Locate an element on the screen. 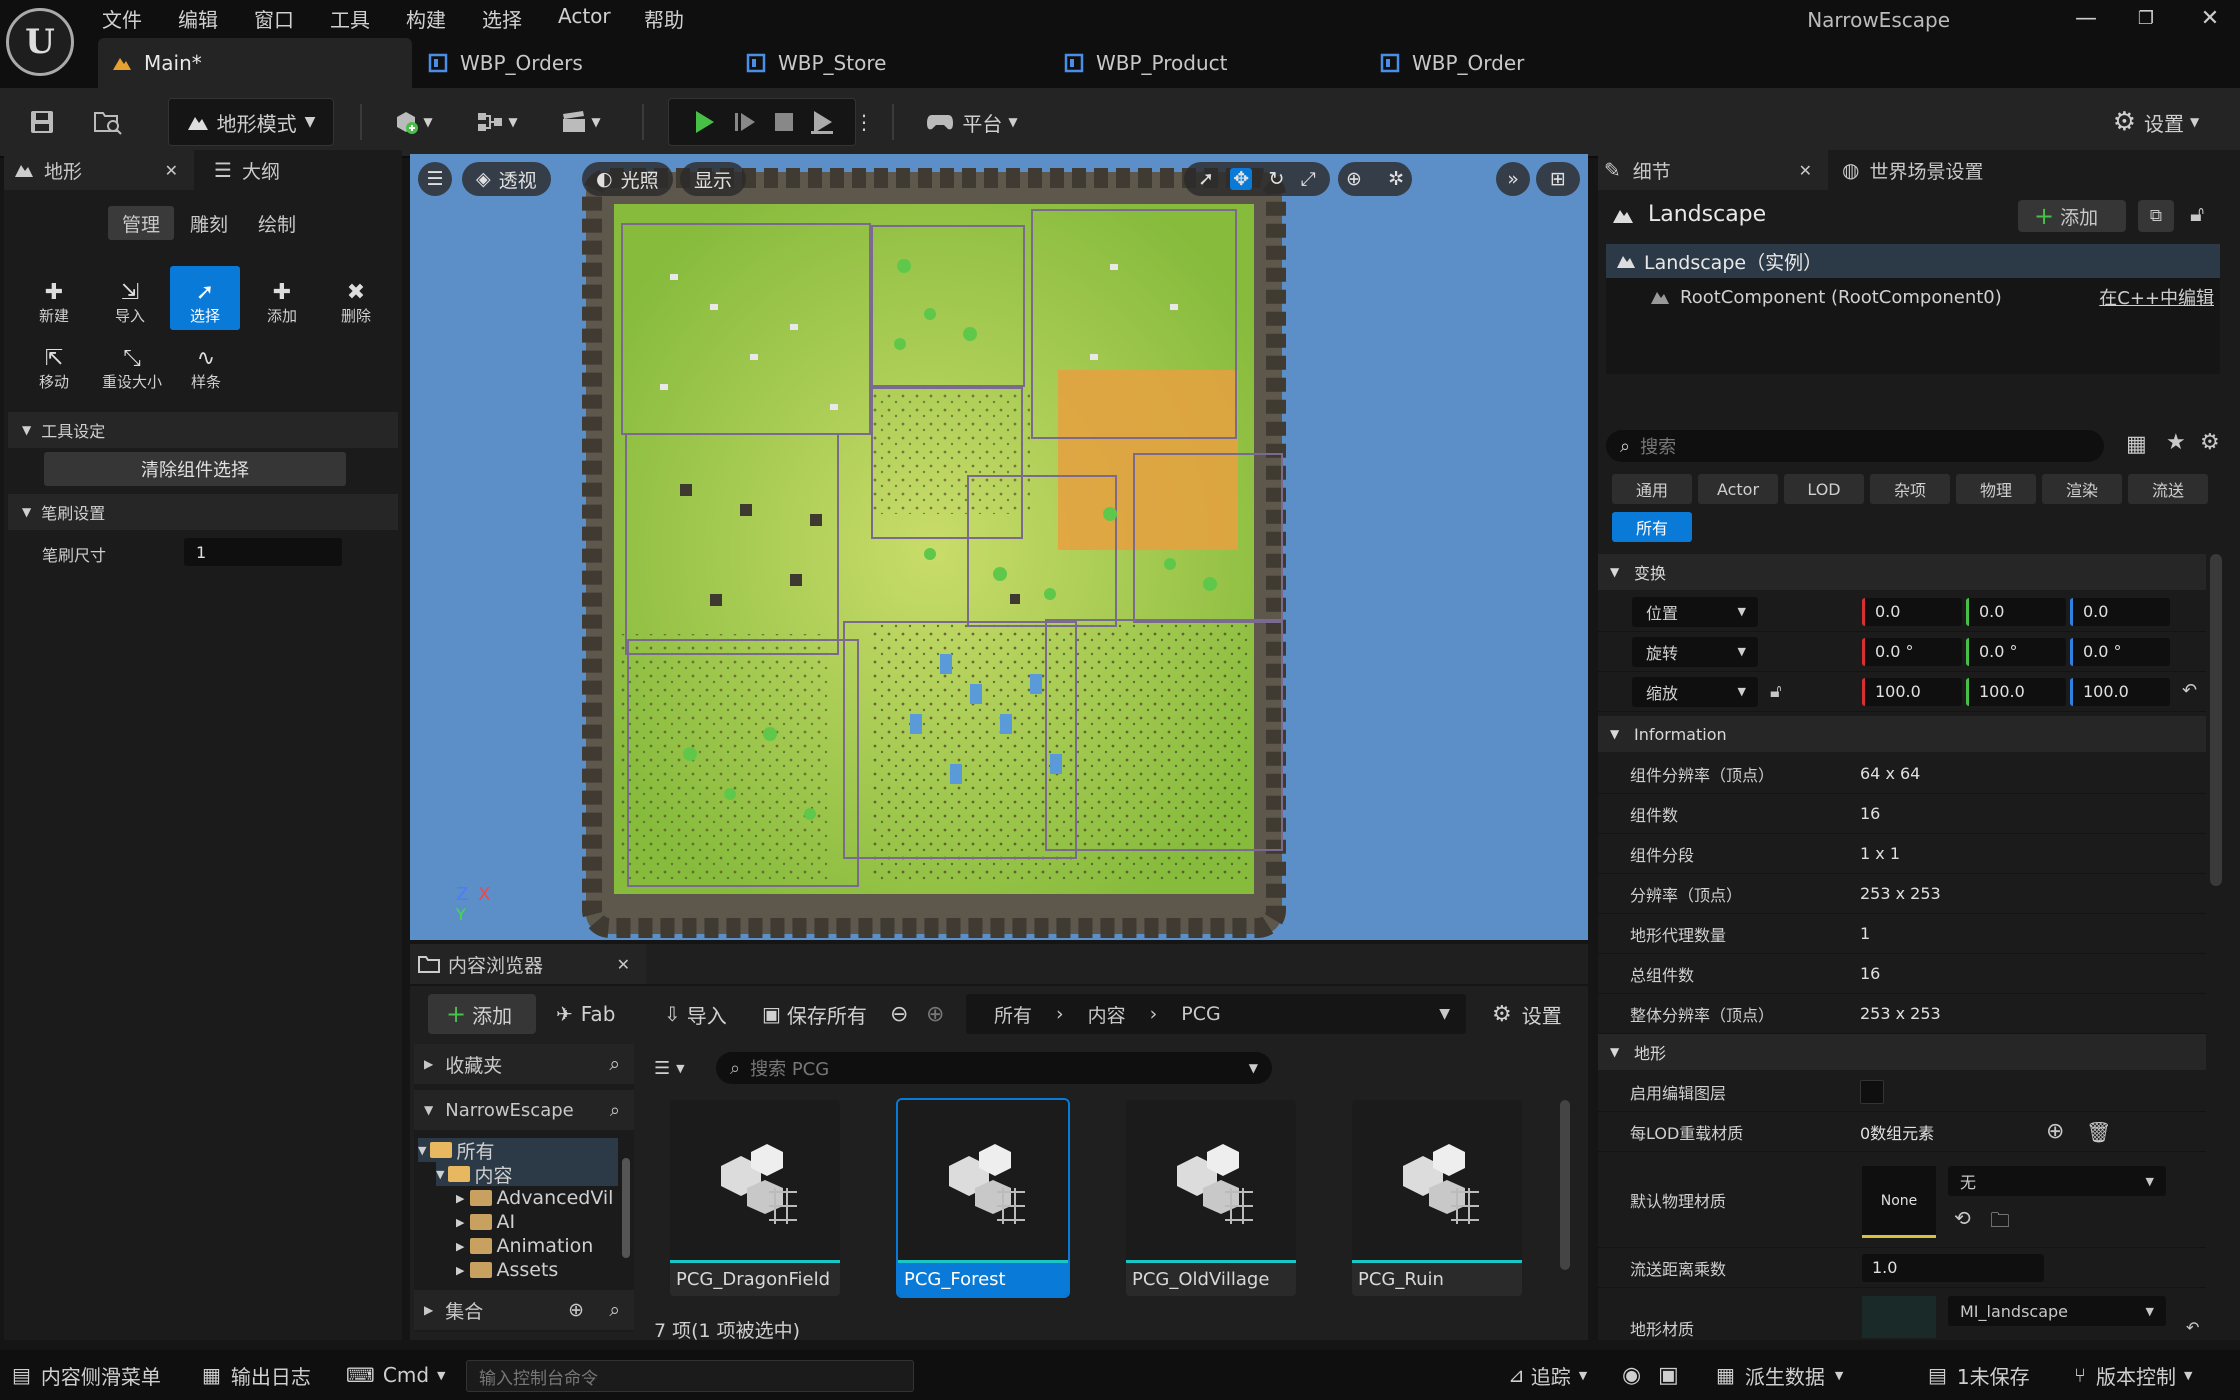  add-element-icon: ⊕ is located at coordinates (2055, 1131).